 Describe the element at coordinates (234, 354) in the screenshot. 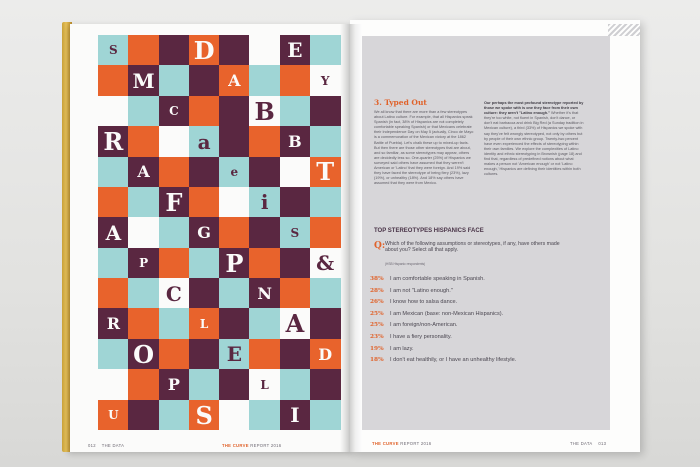

I see `mosaic-tile: E` at that location.